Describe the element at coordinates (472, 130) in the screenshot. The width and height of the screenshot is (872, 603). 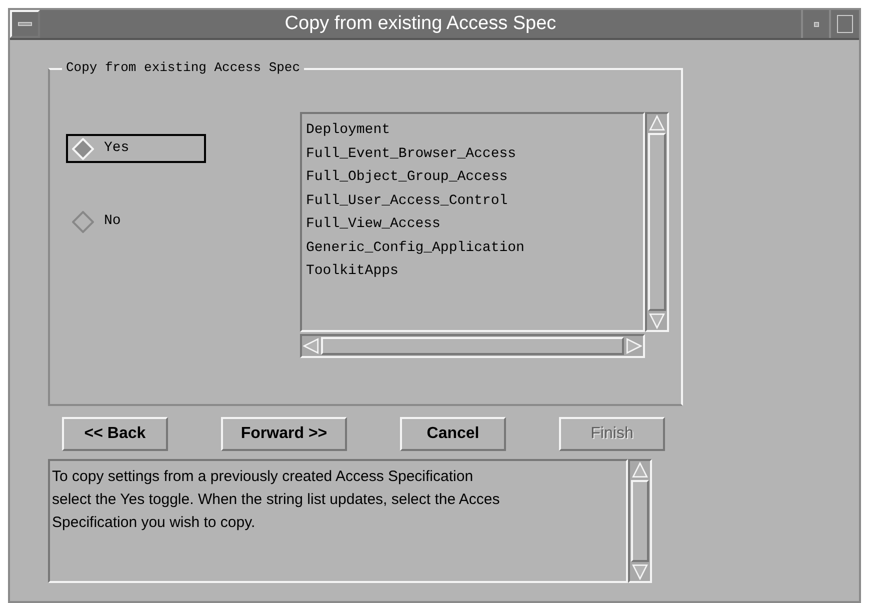
I see `list-item: Deployment` at that location.